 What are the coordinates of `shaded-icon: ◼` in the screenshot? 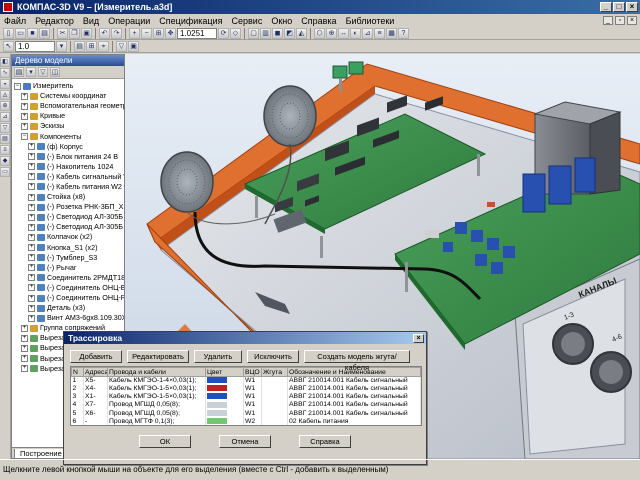 It's located at (277, 33).